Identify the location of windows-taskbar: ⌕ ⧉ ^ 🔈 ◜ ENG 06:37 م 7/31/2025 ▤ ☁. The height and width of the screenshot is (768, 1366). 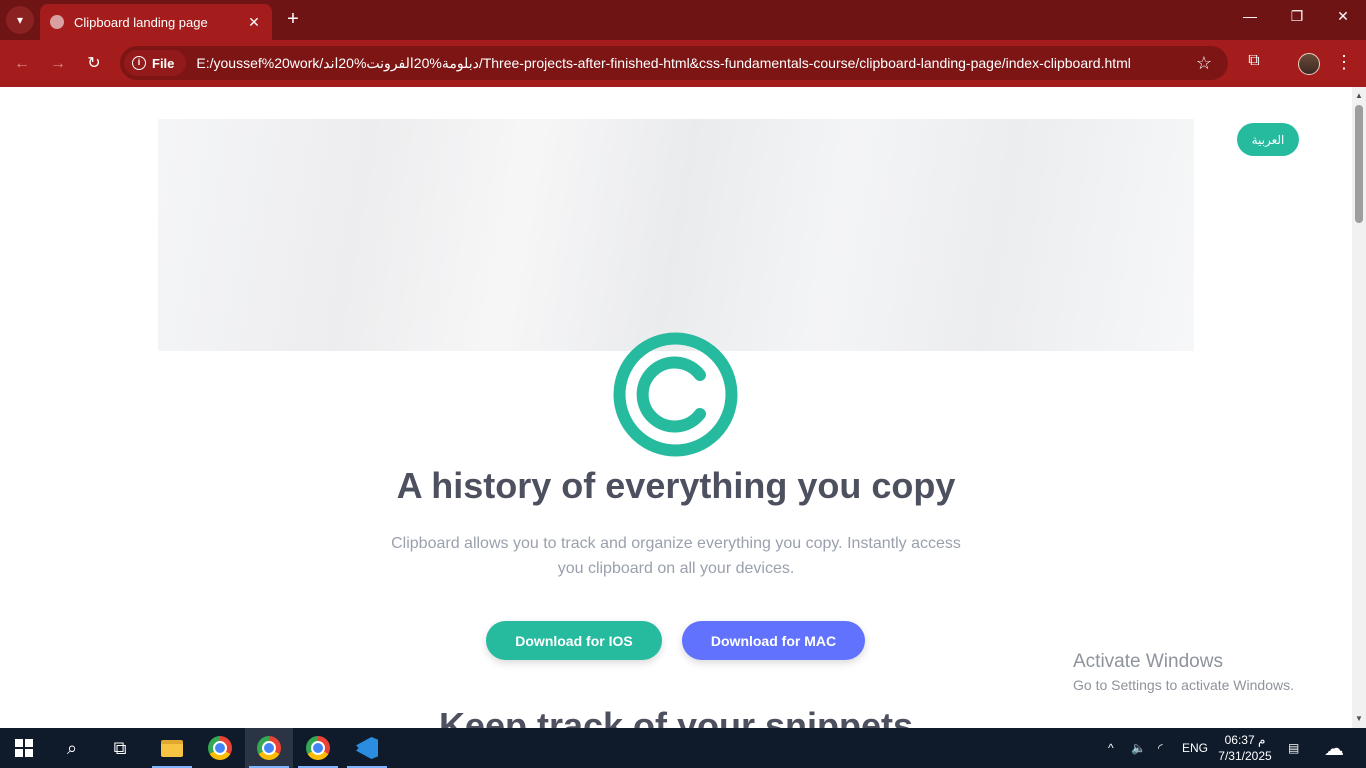
(683, 748).